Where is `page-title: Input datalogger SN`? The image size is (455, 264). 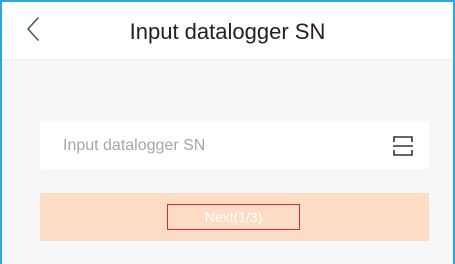
page-title: Input datalogger SN is located at coordinates (227, 31).